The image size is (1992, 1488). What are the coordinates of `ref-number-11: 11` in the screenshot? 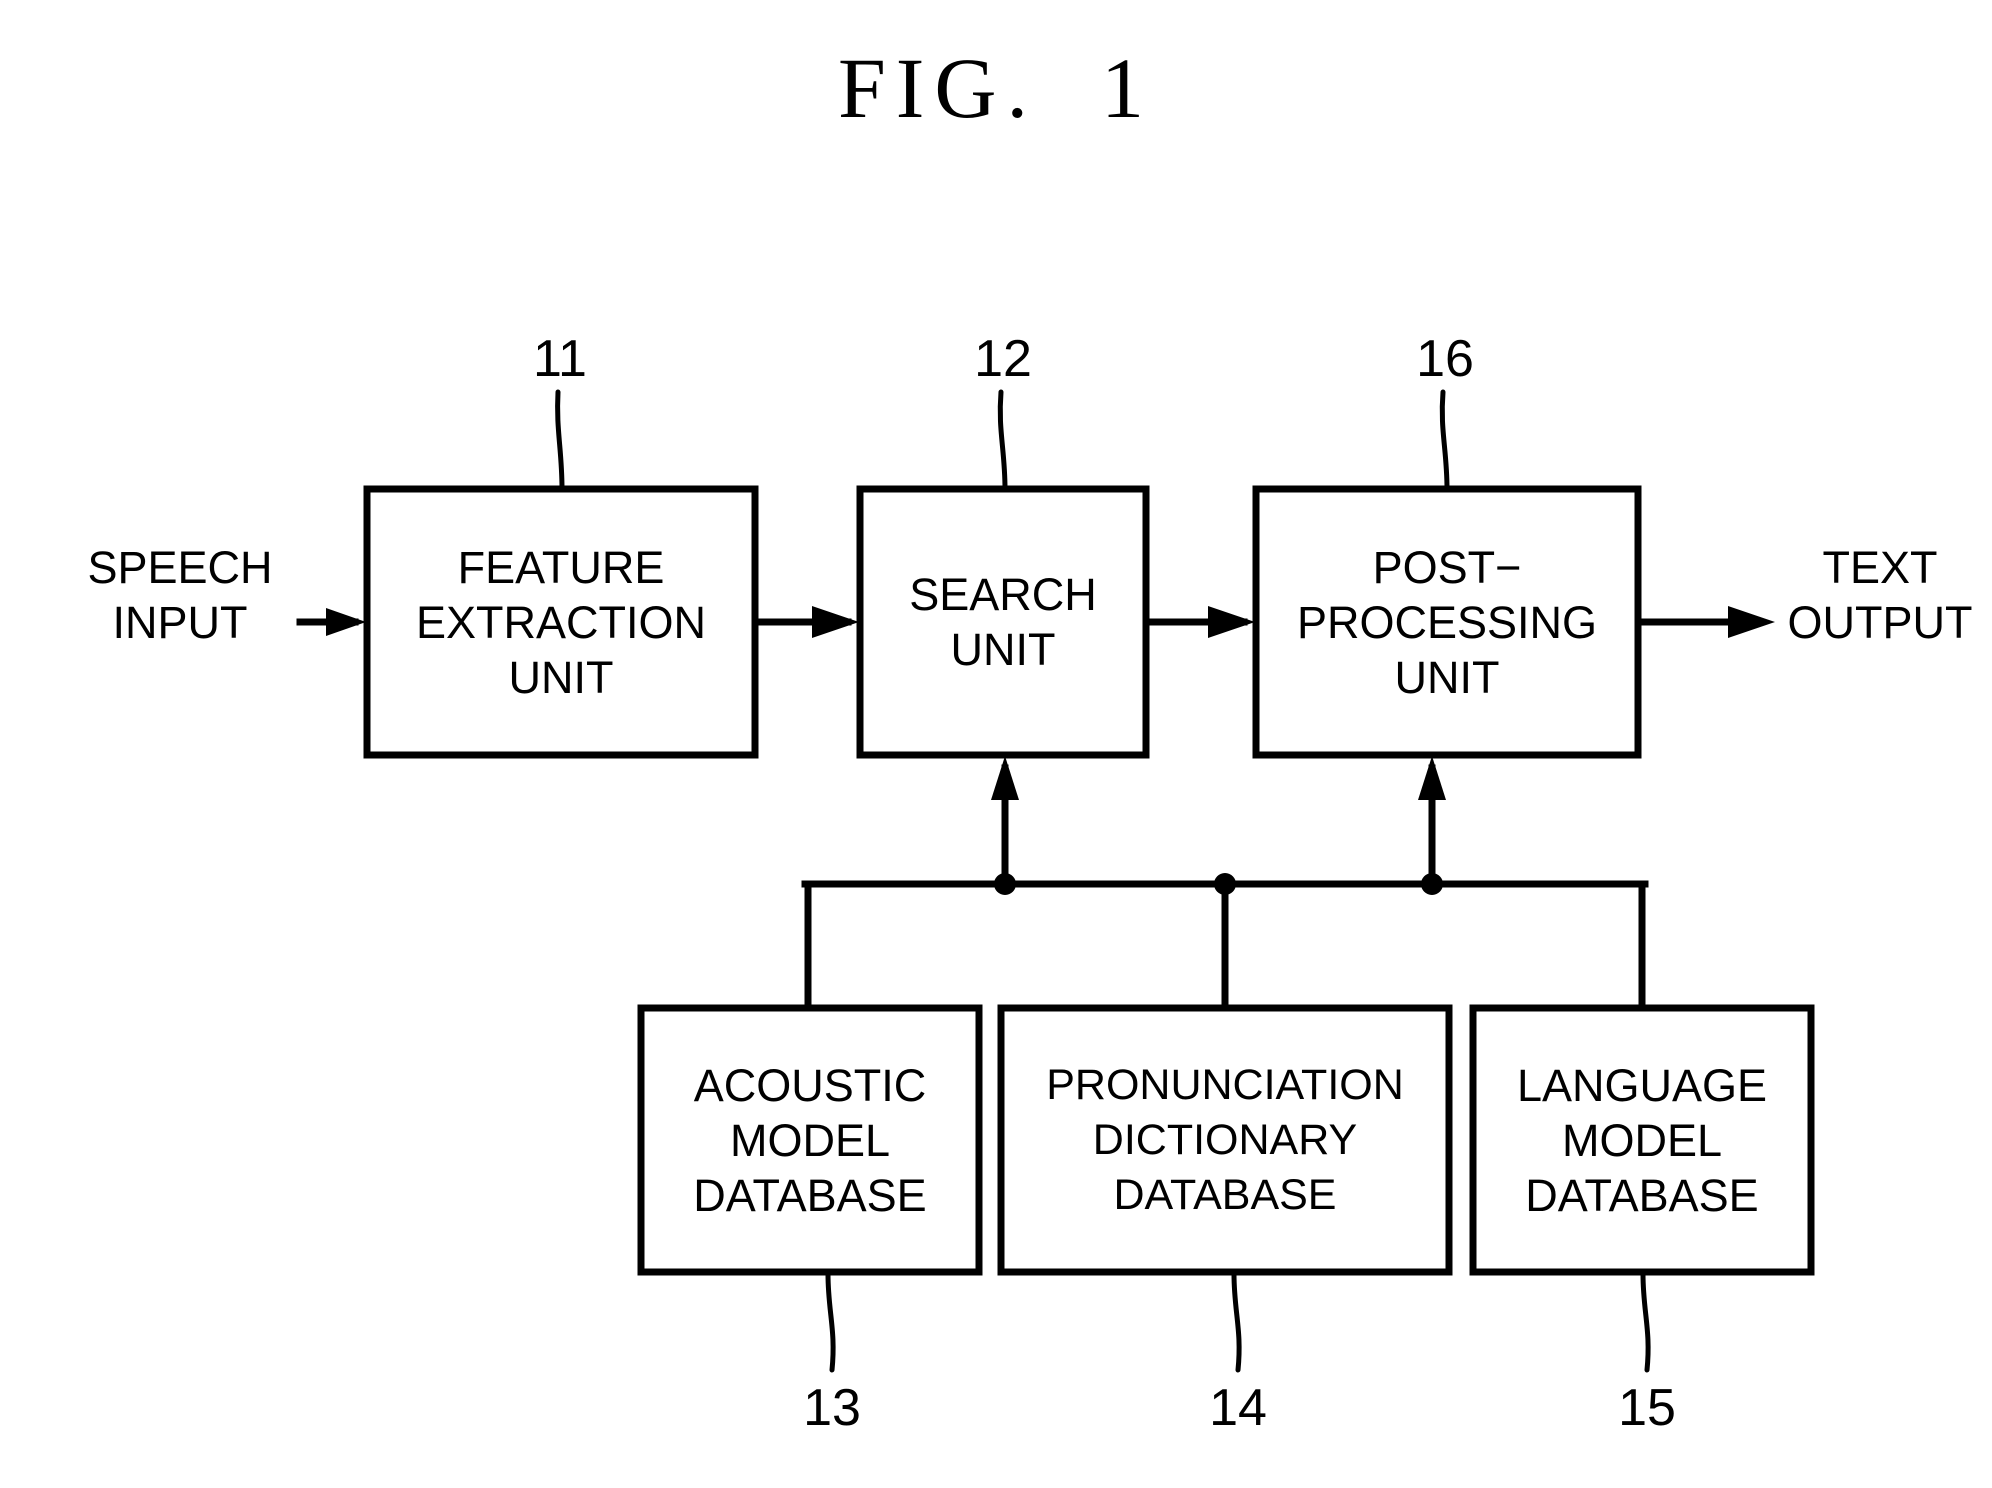 It's located at (560, 359).